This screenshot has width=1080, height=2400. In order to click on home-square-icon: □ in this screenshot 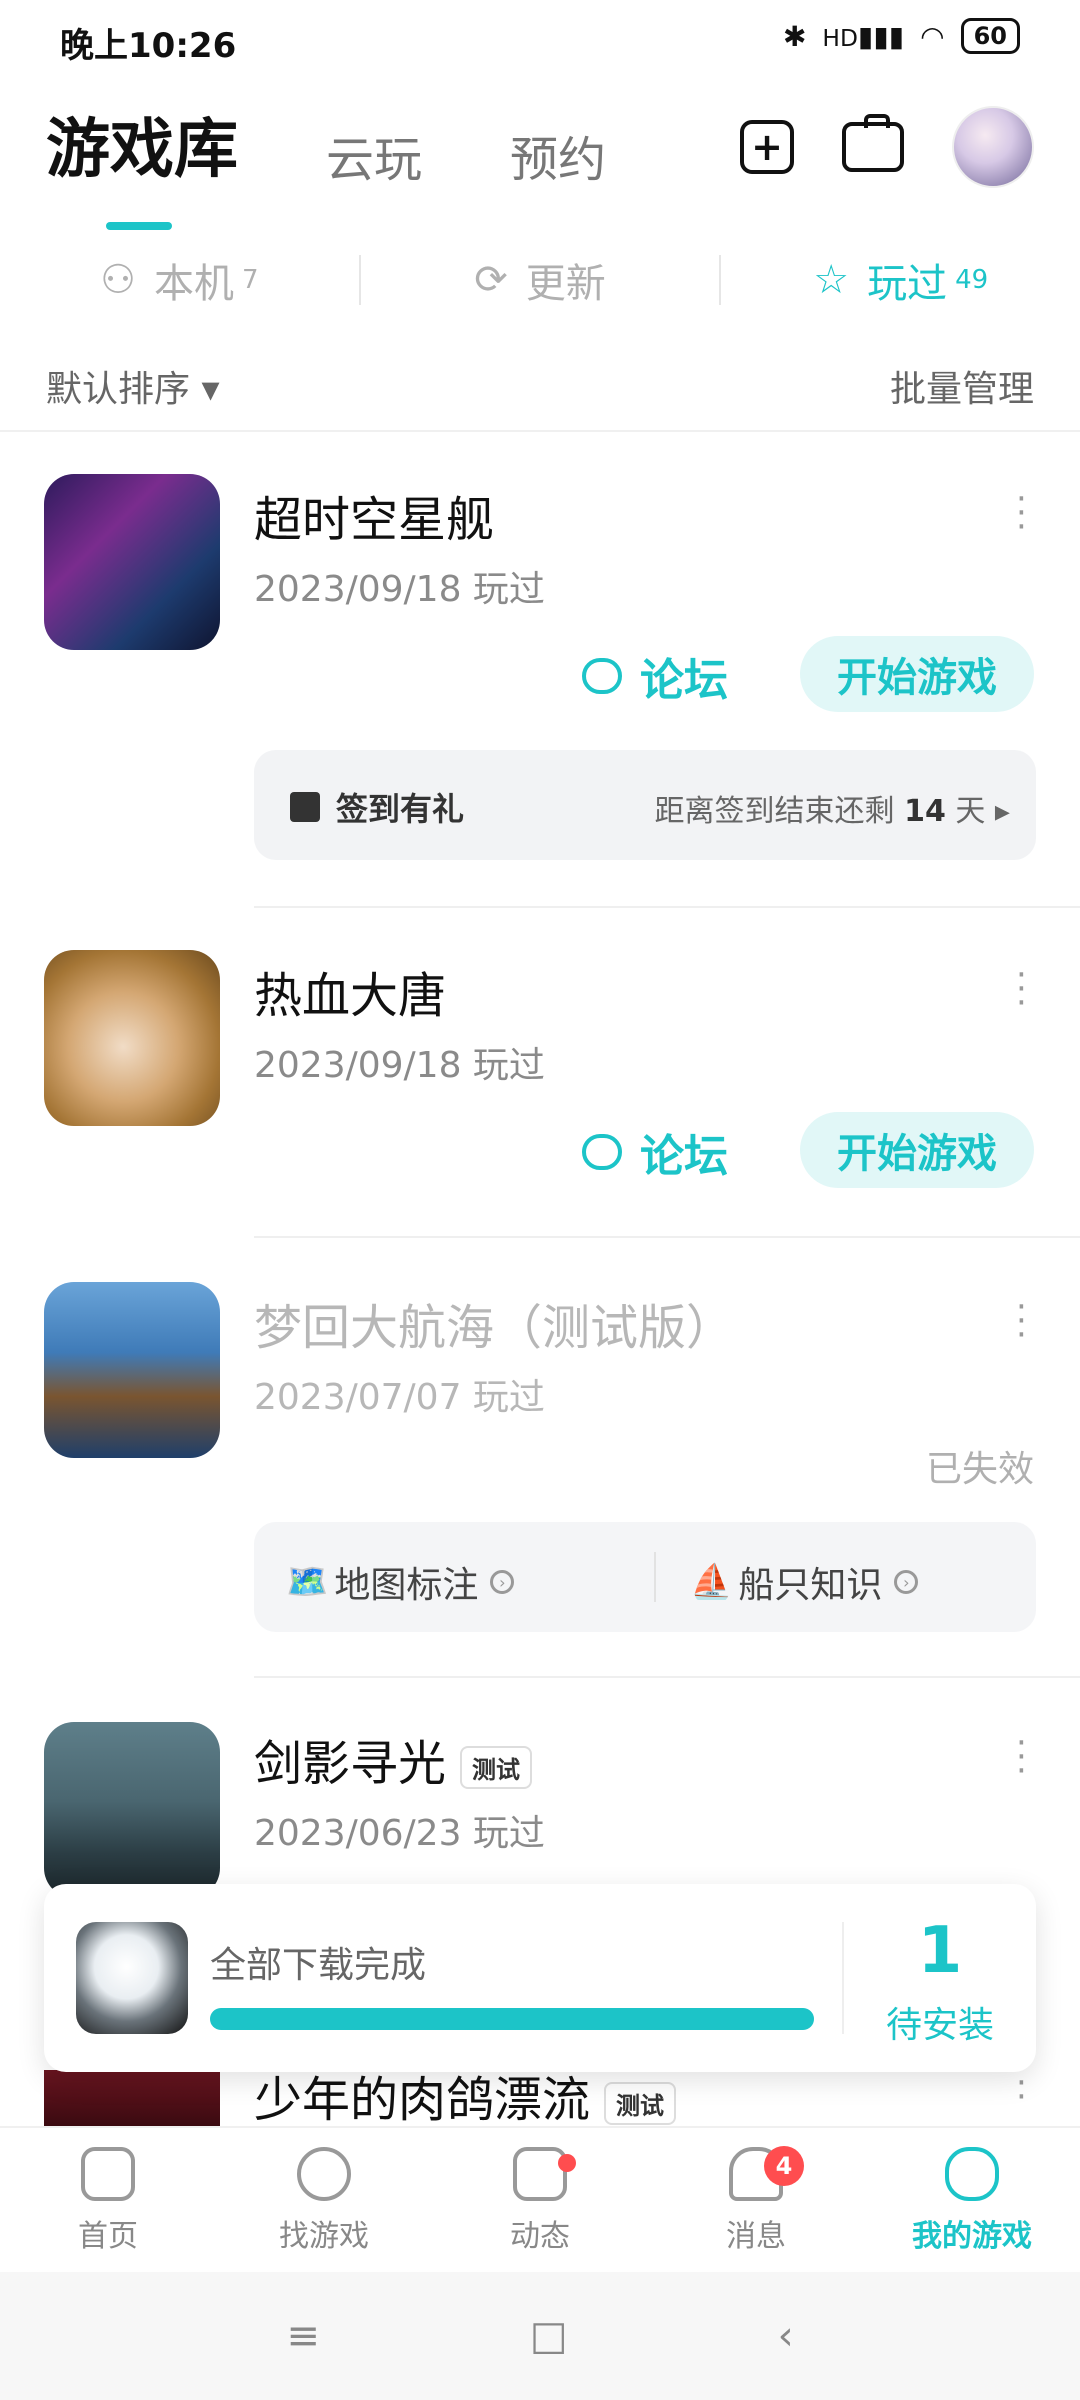, I will do `click(549, 2336)`.